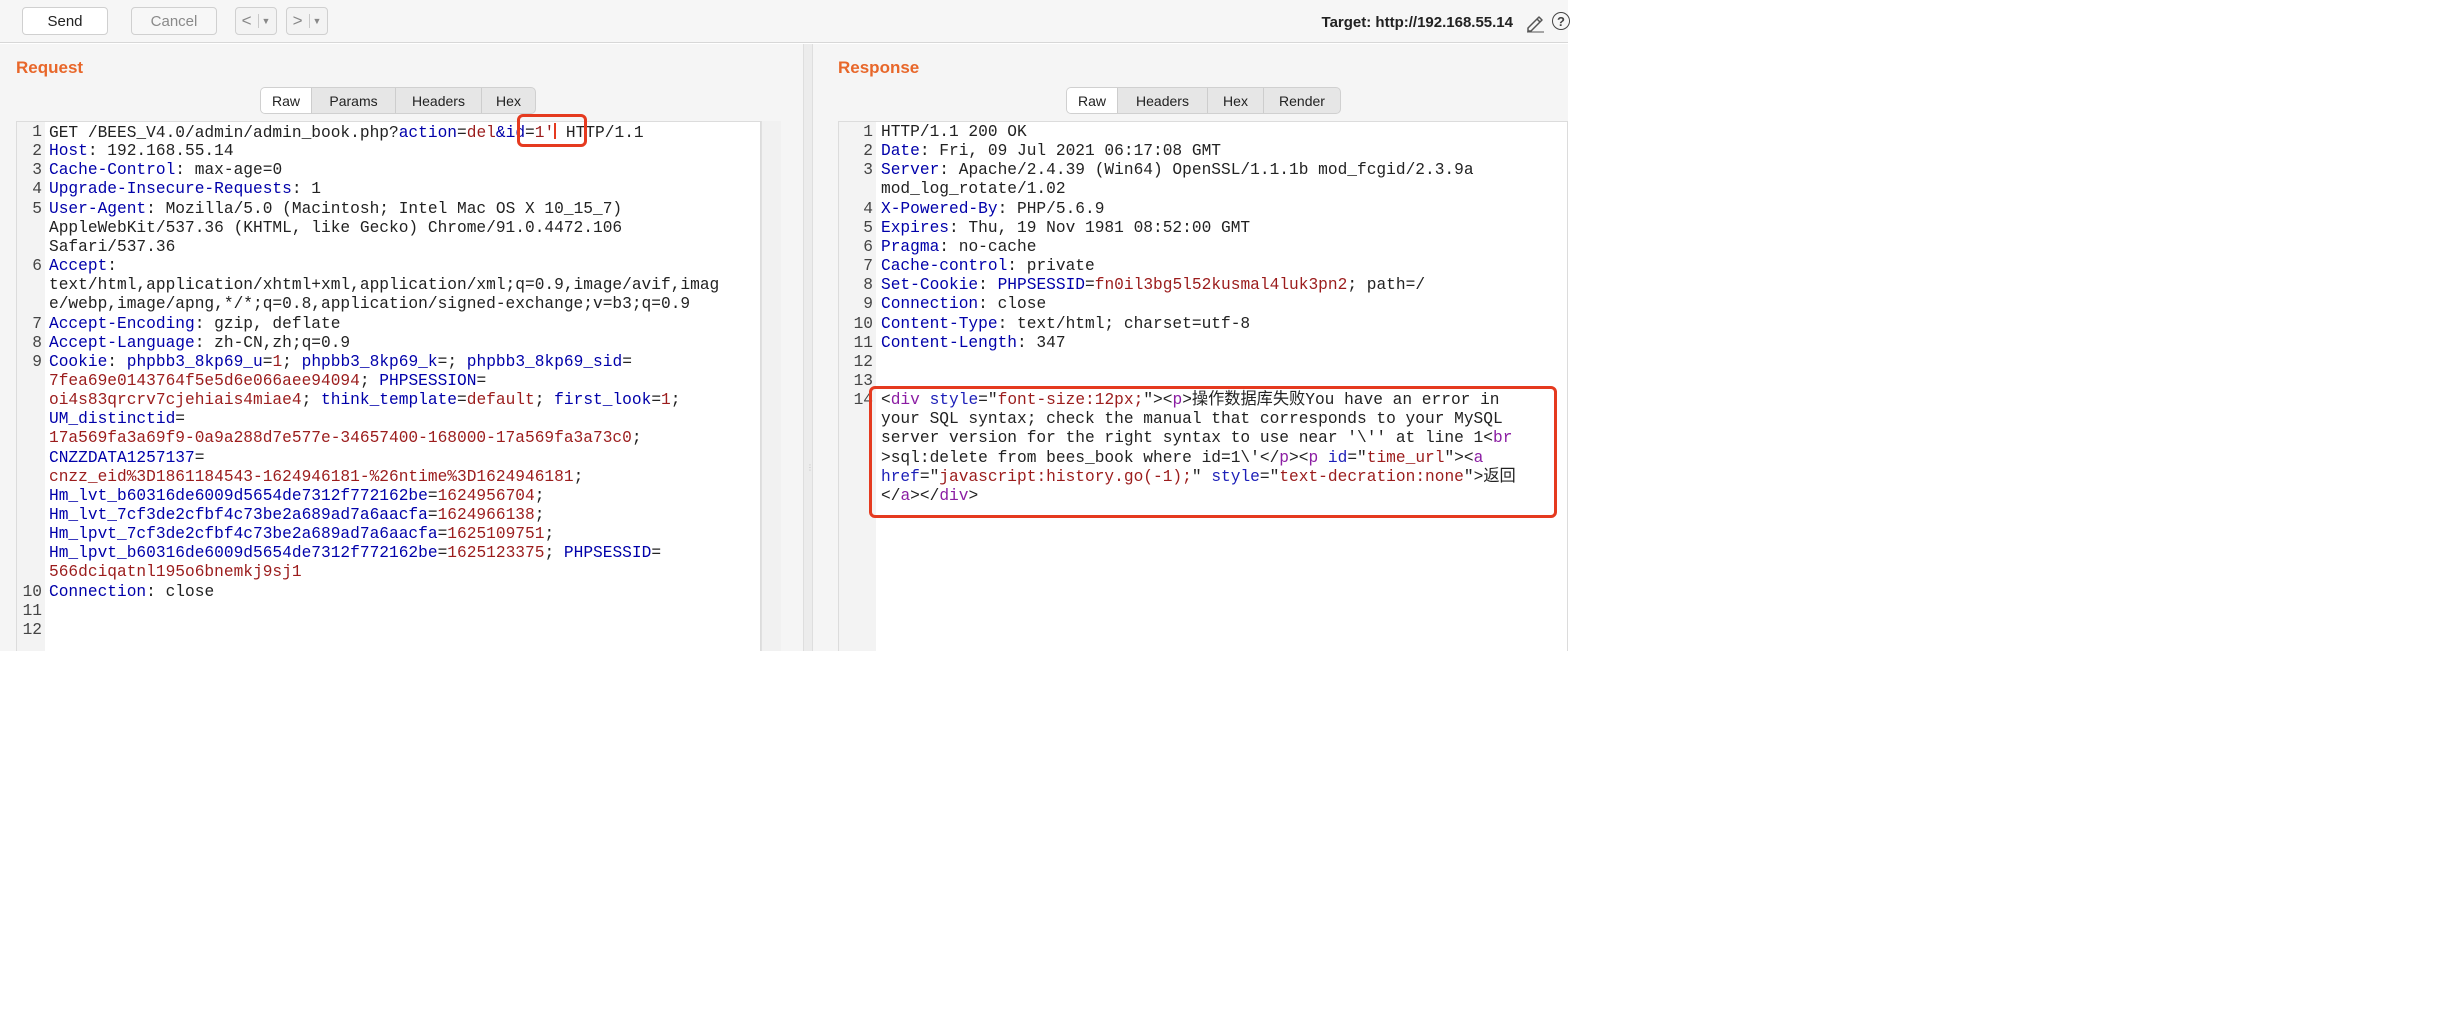  What do you see at coordinates (246, 20) in the screenshot?
I see `chevron-left-icon: <` at bounding box center [246, 20].